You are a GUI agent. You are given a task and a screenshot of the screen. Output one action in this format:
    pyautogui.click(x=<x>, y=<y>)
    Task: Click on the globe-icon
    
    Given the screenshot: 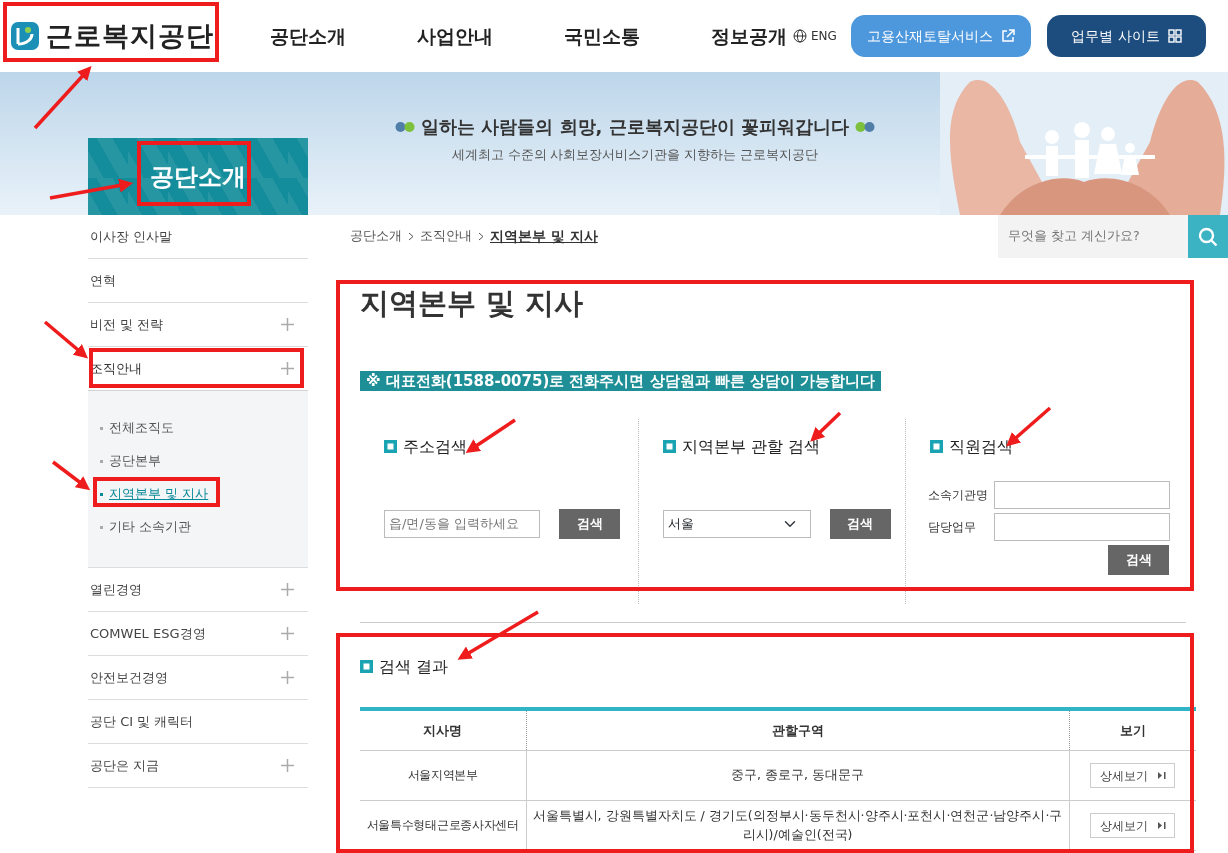 What is the action you would take?
    pyautogui.click(x=800, y=36)
    